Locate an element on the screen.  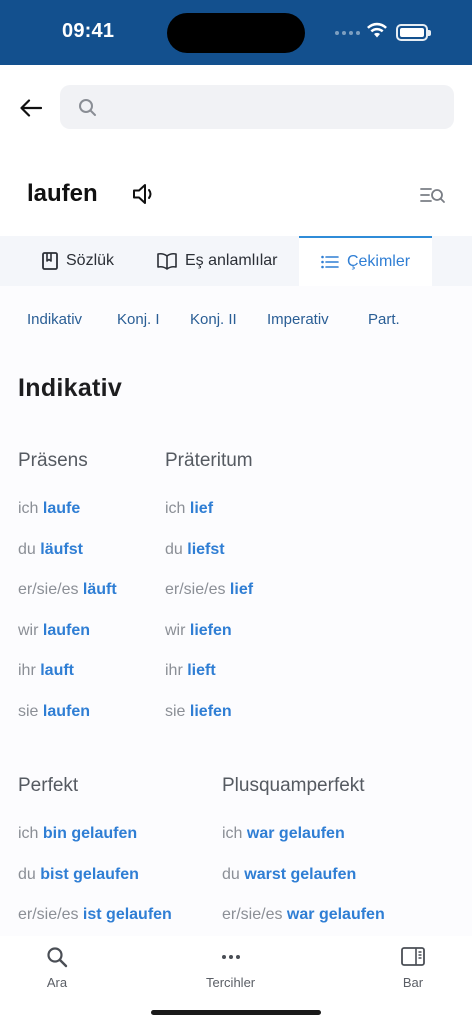
top-bar is located at coordinates (236, 110).